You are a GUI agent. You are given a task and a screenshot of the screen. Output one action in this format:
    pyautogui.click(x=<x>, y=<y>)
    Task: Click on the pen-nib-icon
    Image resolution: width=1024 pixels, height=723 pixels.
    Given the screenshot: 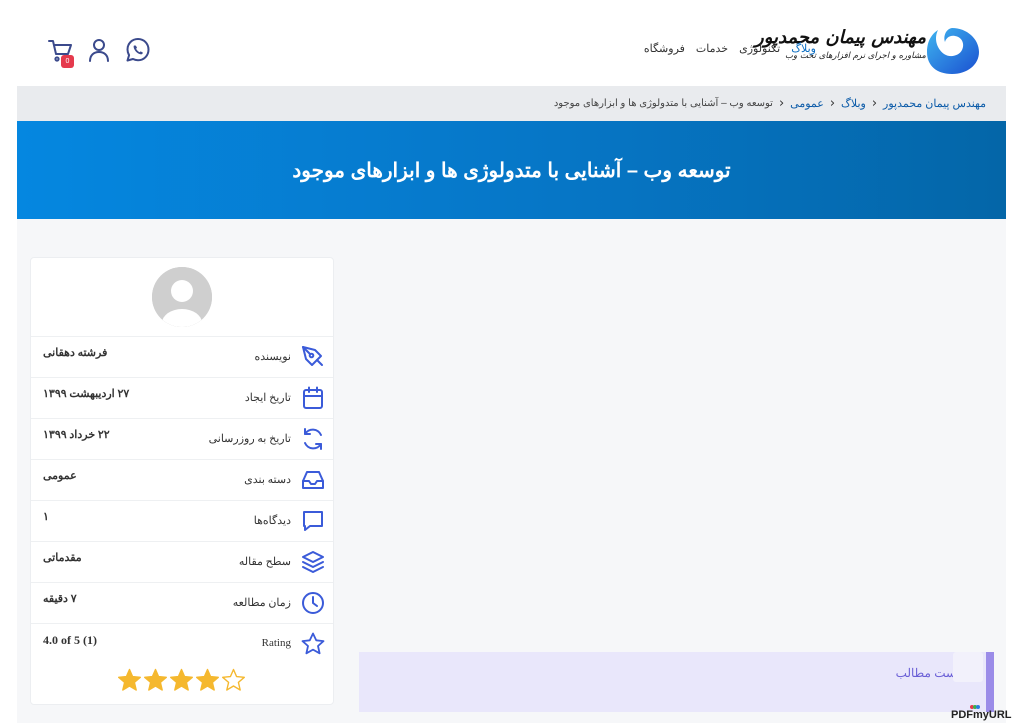 What is the action you would take?
    pyautogui.click(x=312, y=356)
    